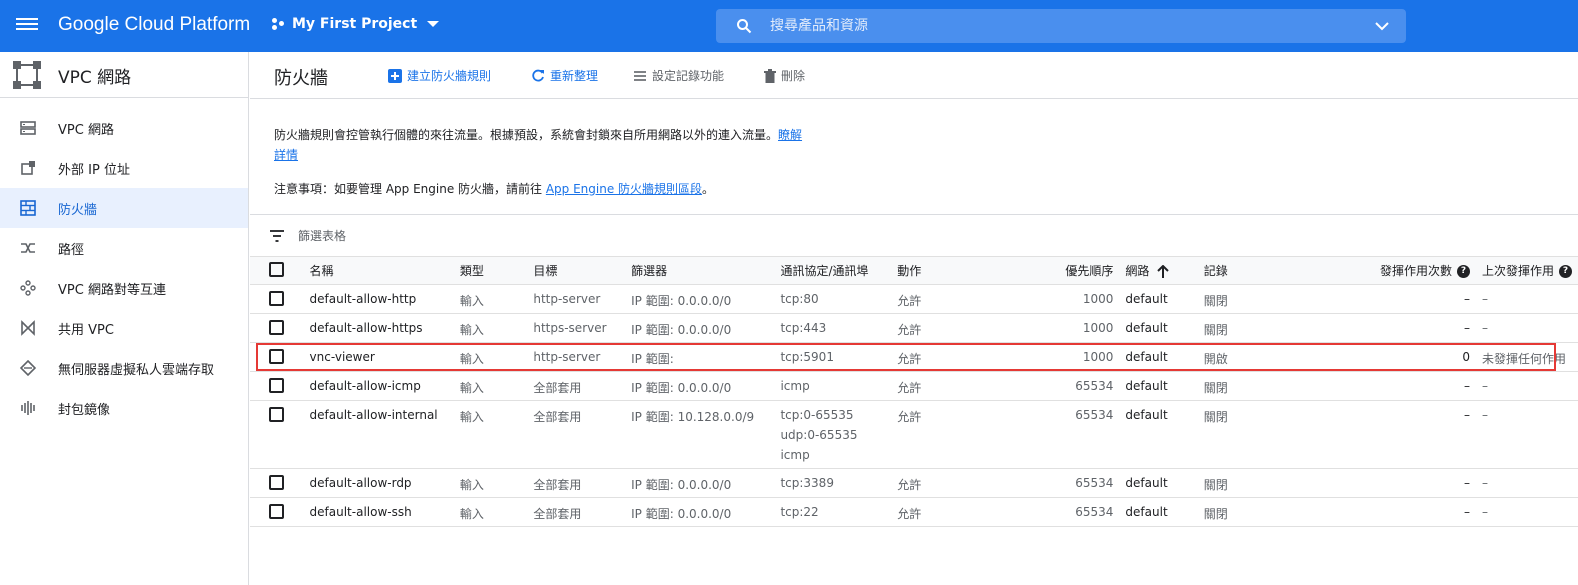 The width and height of the screenshot is (1578, 585). I want to click on header-last-hit: 上次發揮作用?, so click(1526, 270).